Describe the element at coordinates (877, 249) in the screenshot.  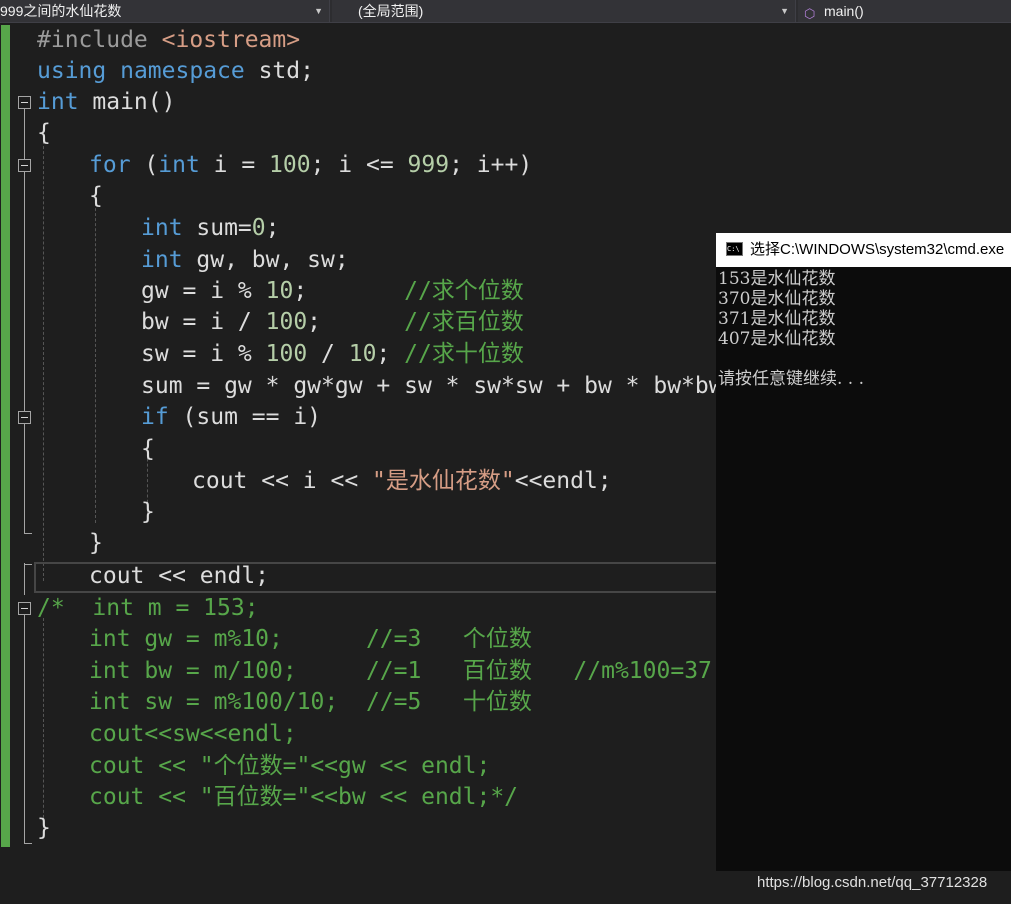
I see `console-title: 选择C:\WINDOWS\system32\cmd.exe` at that location.